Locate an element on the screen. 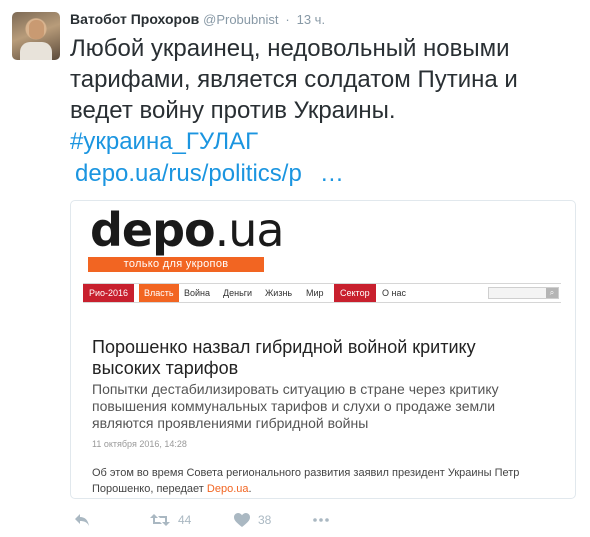  retweet-button: 44 is located at coordinates (170, 520).